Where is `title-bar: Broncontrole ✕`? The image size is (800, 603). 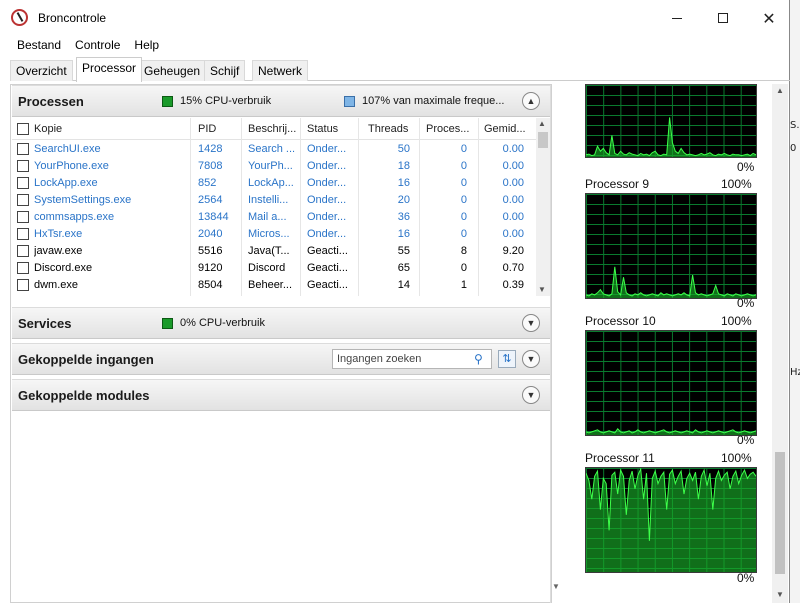
title-bar: Broncontrole ✕ is located at coordinates (394, 18).